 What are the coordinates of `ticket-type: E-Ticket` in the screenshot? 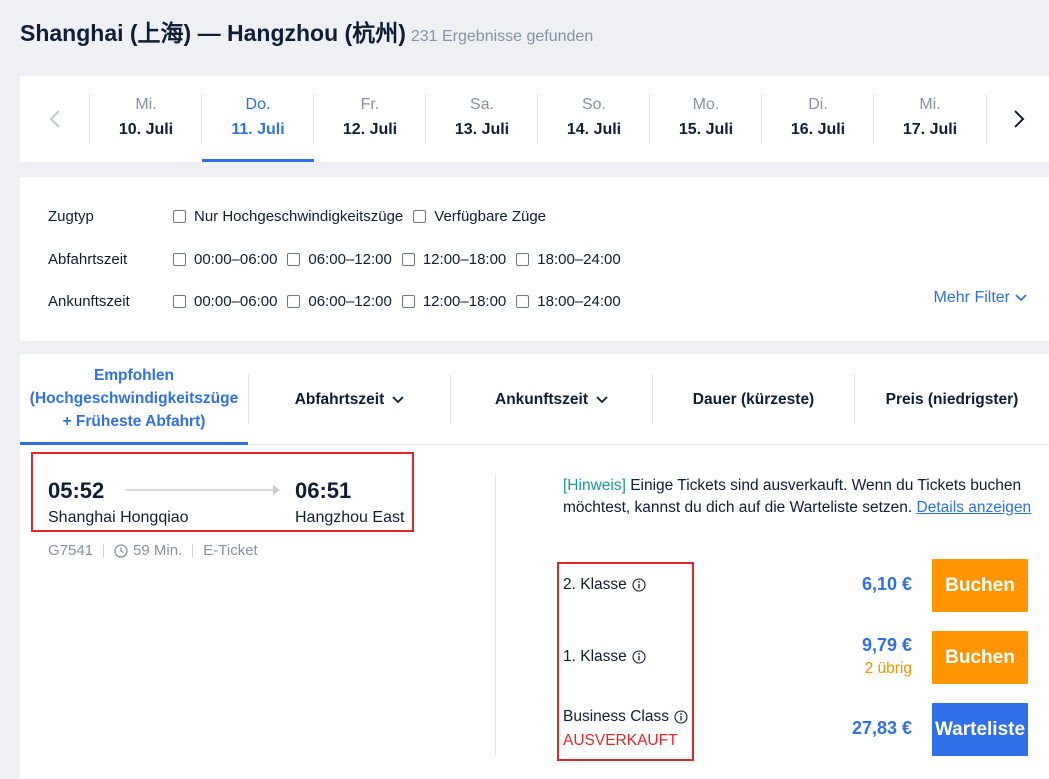 It's located at (230, 550).